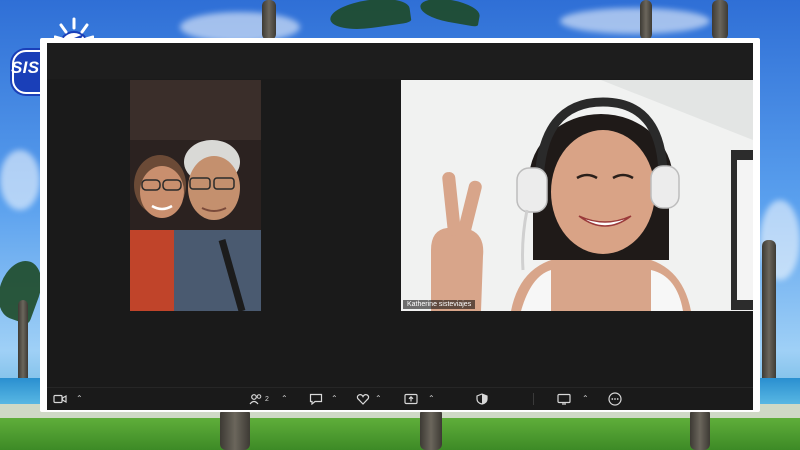 Image resolution: width=800 pixels, height=450 pixels. I want to click on participants-button: 2, so click(259, 399).